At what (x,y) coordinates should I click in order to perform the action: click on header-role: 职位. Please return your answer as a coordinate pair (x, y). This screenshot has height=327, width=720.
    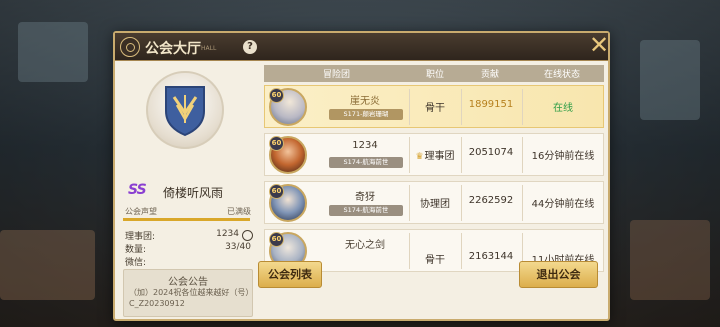
    Looking at the image, I should click on (434, 75).